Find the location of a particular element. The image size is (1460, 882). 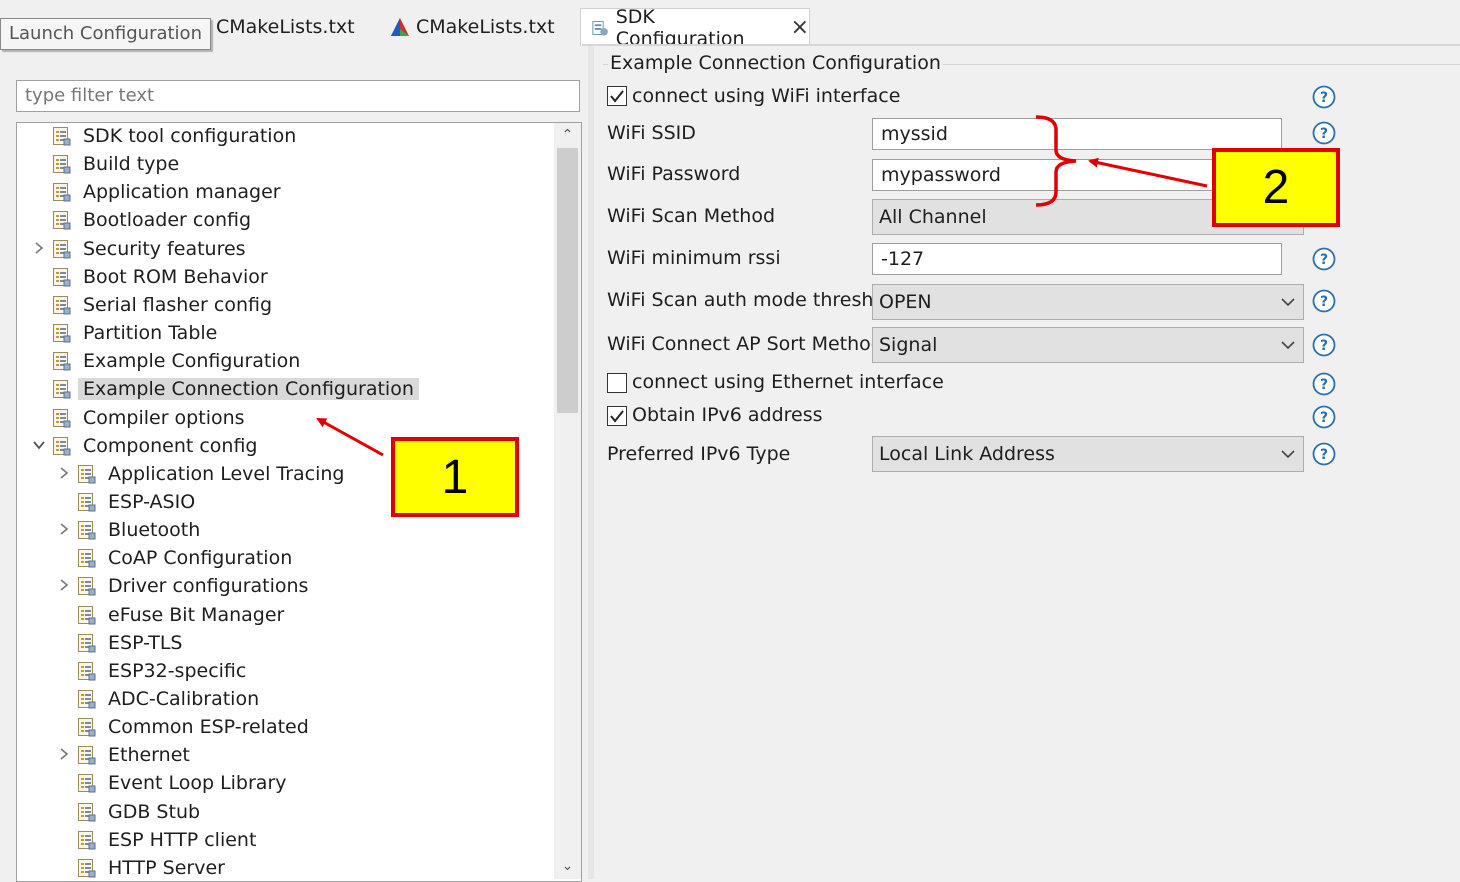

tab-cmakelists-2: CMakeLists.txt is located at coordinates (472, 27).